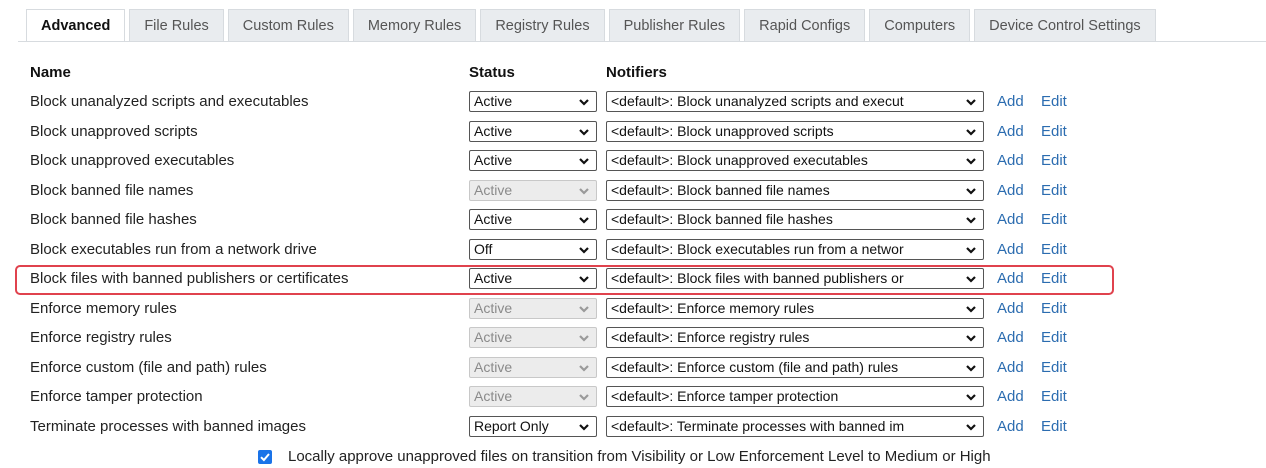 This screenshot has height=468, width=1266. What do you see at coordinates (288, 25) in the screenshot?
I see `tab-custom-rules: Custom Rules` at bounding box center [288, 25].